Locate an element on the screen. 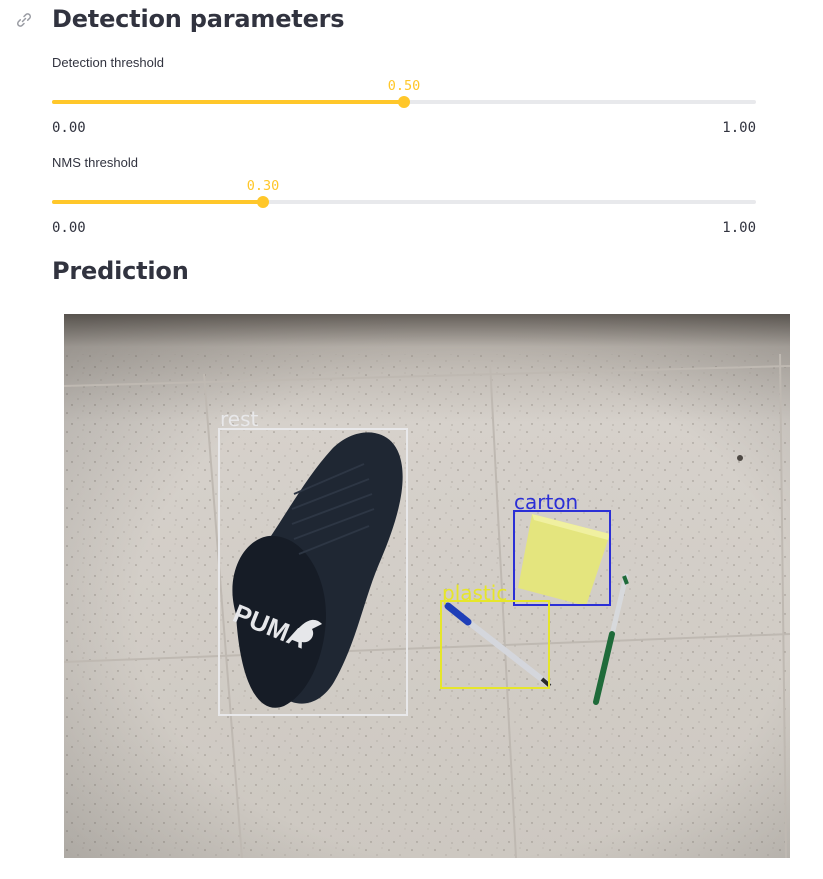 This screenshot has width=823, height=879. detection-threshold-slider: 0.50 0.00 1.00 is located at coordinates (404, 108).